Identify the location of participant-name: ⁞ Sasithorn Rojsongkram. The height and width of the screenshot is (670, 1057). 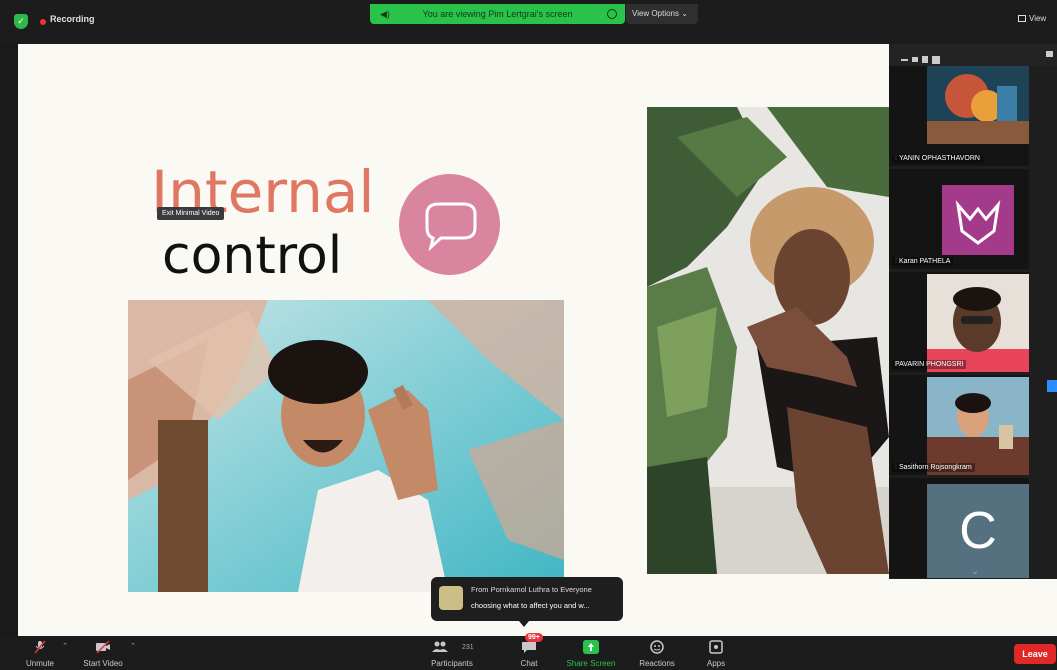
(933, 467).